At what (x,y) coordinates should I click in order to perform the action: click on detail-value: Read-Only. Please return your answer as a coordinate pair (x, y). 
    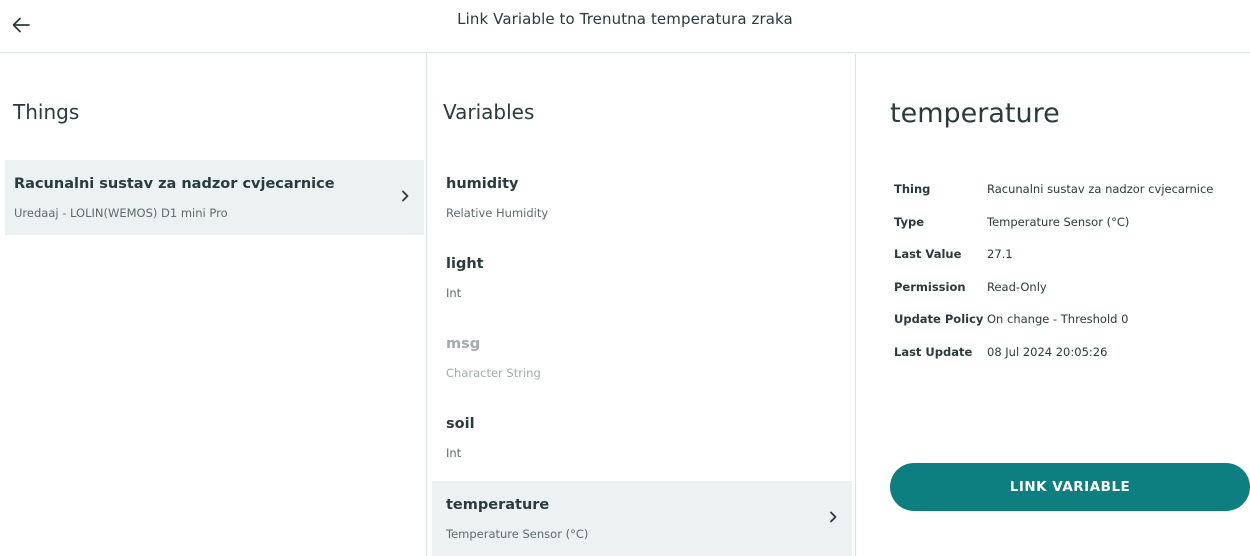
    Looking at the image, I should click on (1017, 286).